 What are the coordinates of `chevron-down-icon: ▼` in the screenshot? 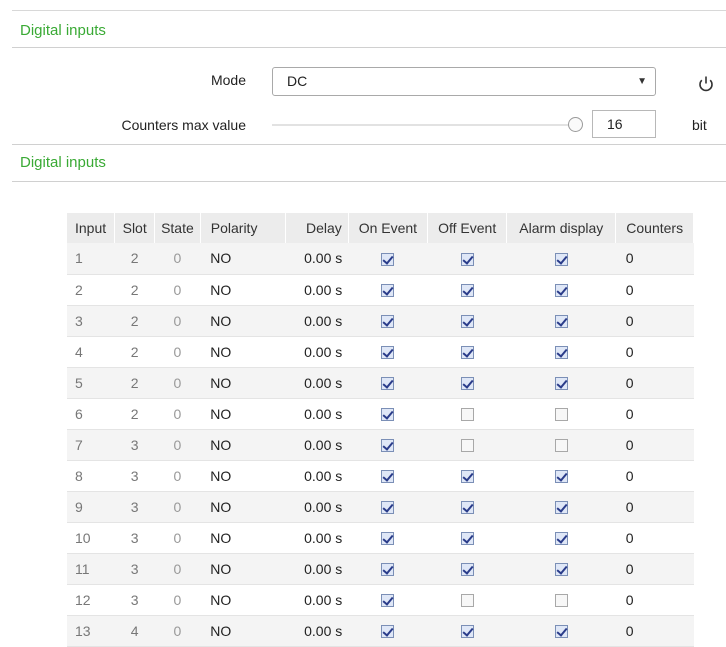 It's located at (642, 81).